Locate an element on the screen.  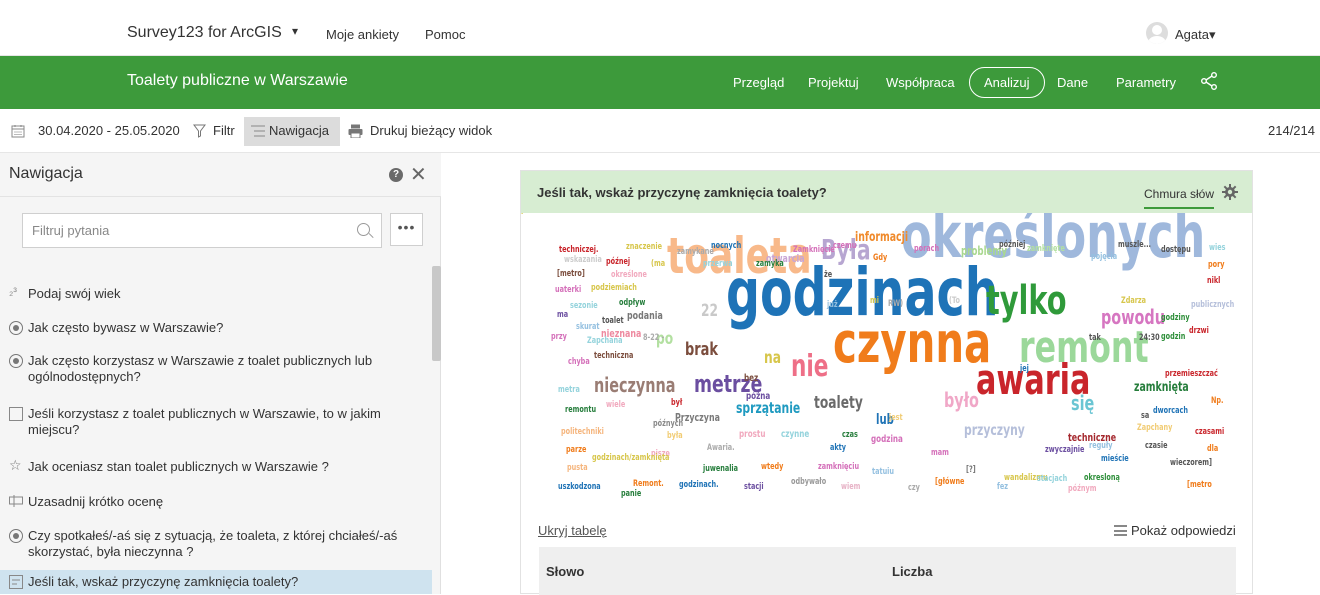
question-item: Uzasadnij krótko ocenę is located at coordinates (218, 502).